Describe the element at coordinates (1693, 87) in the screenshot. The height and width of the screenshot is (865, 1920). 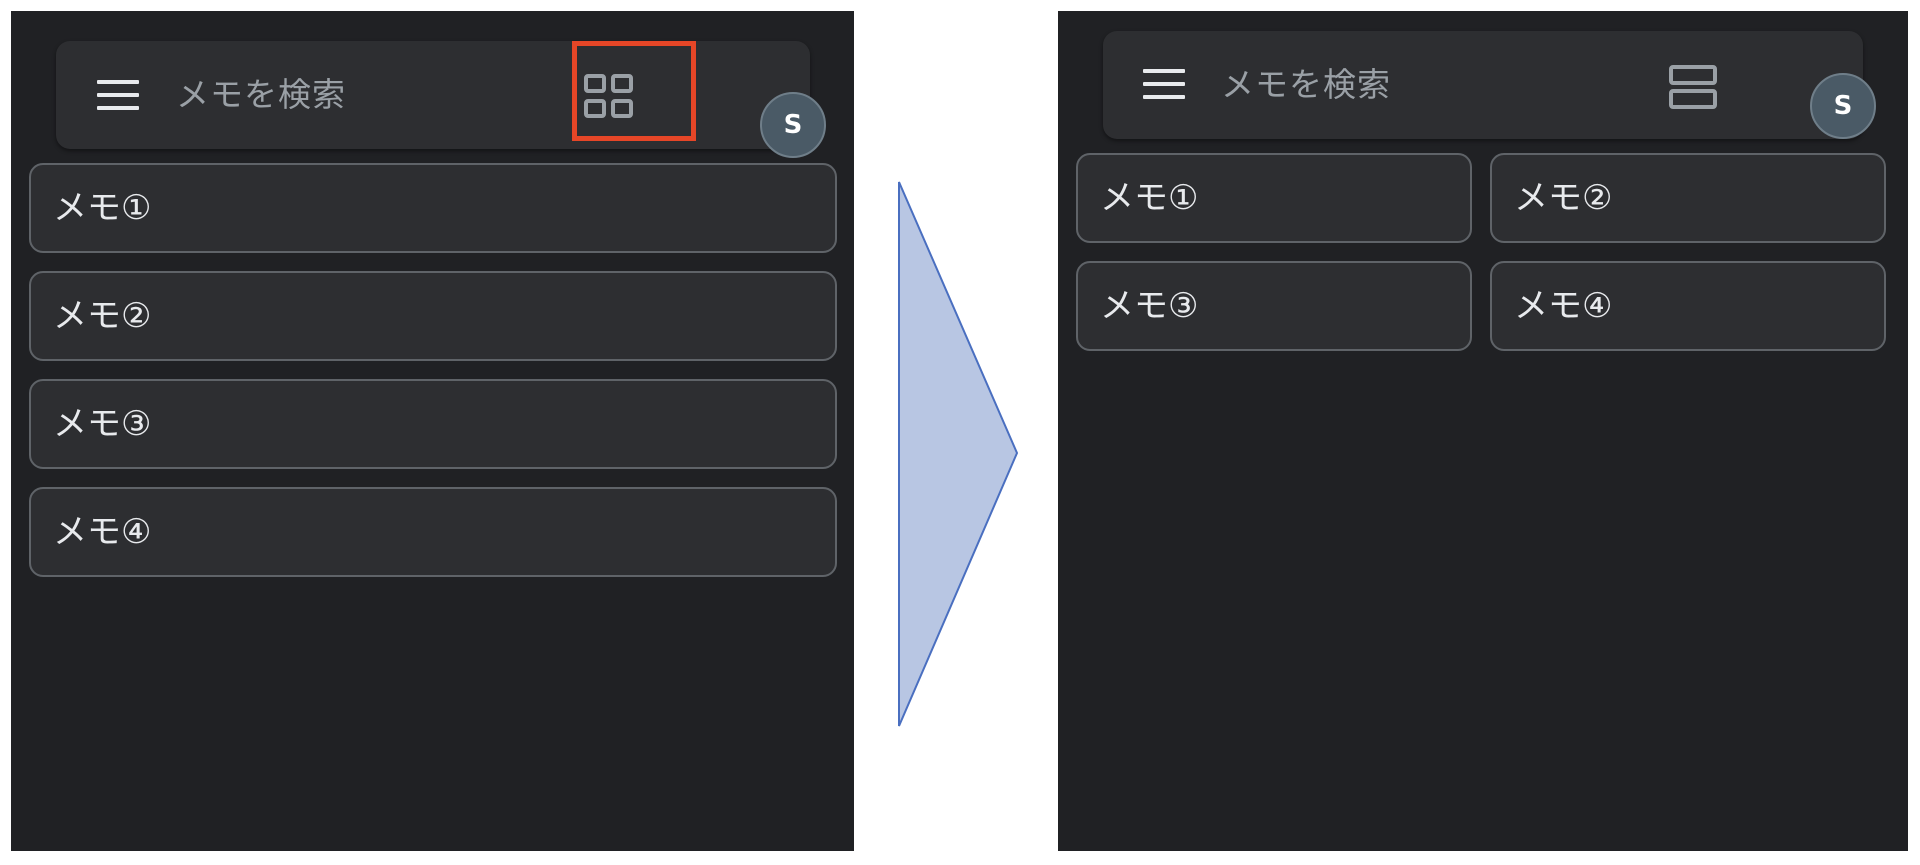
I see `list-view-icon` at that location.